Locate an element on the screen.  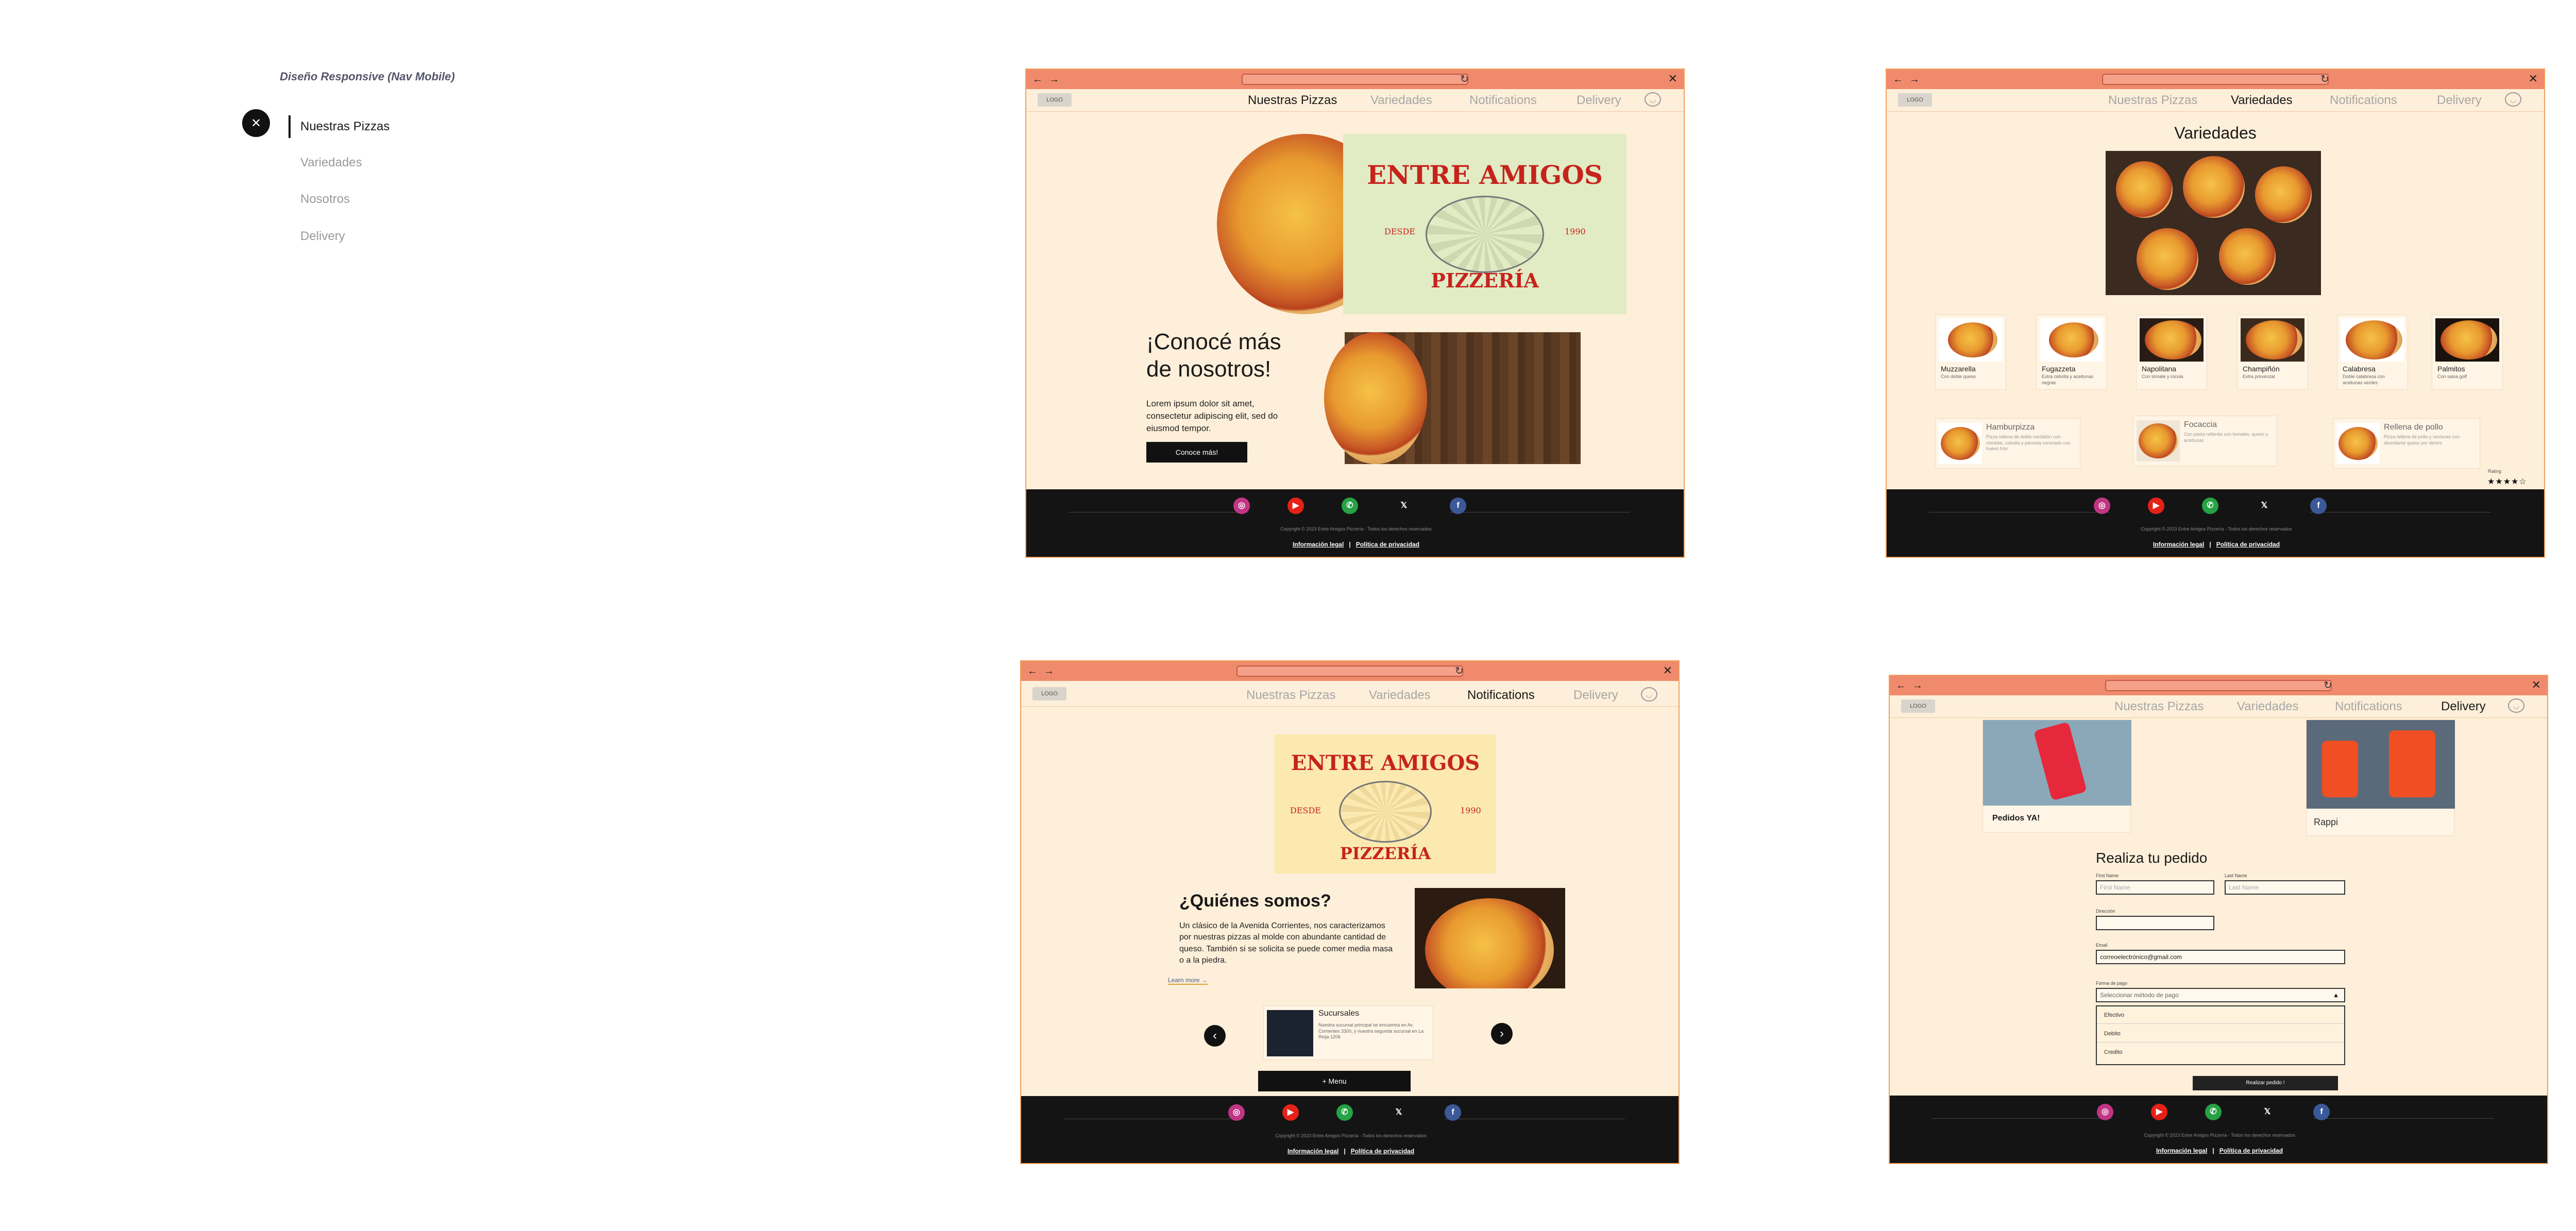
mobile-nav-item-nosotros: Nosotros is located at coordinates (325, 199).